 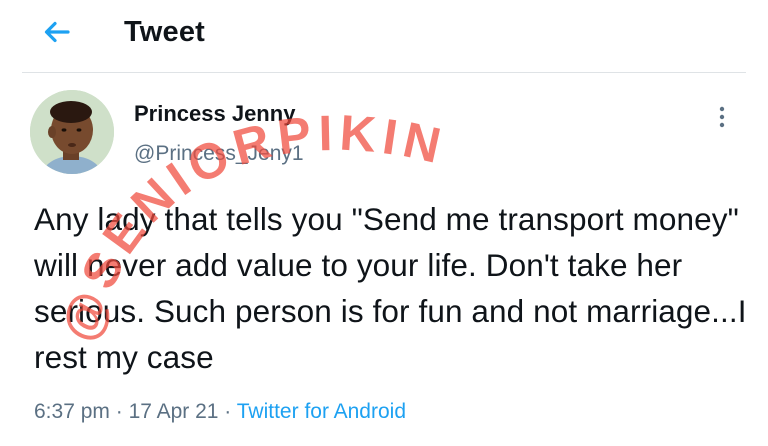 I want to click on vertical-ellipsis-icon, so click(x=722, y=117).